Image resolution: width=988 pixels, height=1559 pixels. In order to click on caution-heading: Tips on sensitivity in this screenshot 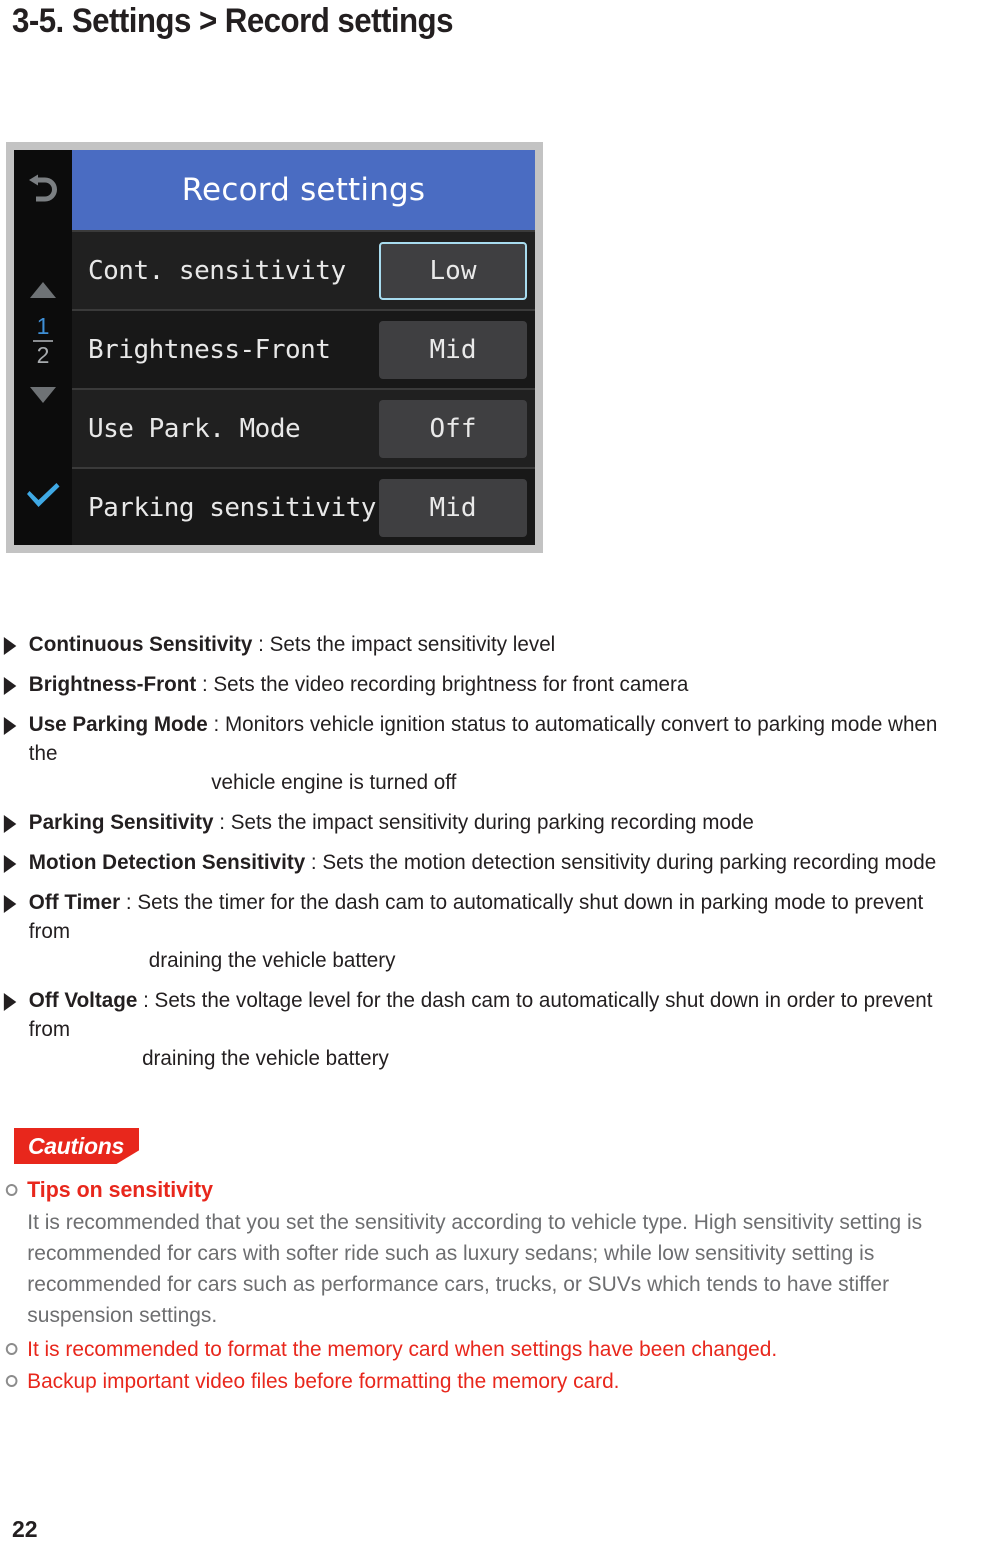, I will do `click(120, 1189)`.